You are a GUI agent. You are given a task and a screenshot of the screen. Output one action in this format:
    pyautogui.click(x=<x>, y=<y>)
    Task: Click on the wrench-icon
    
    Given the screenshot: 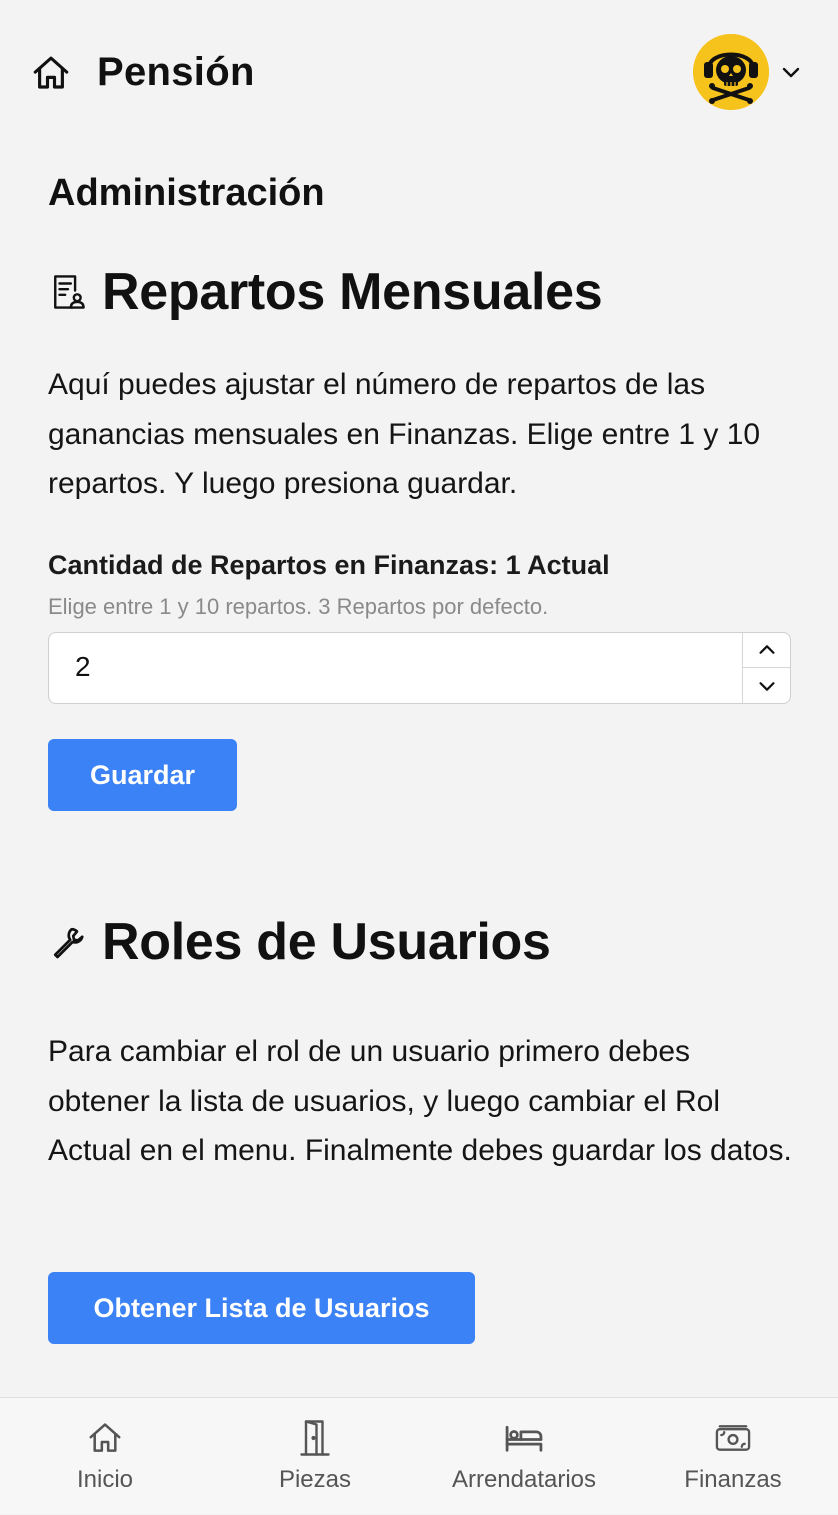 What is the action you would take?
    pyautogui.click(x=68, y=942)
    